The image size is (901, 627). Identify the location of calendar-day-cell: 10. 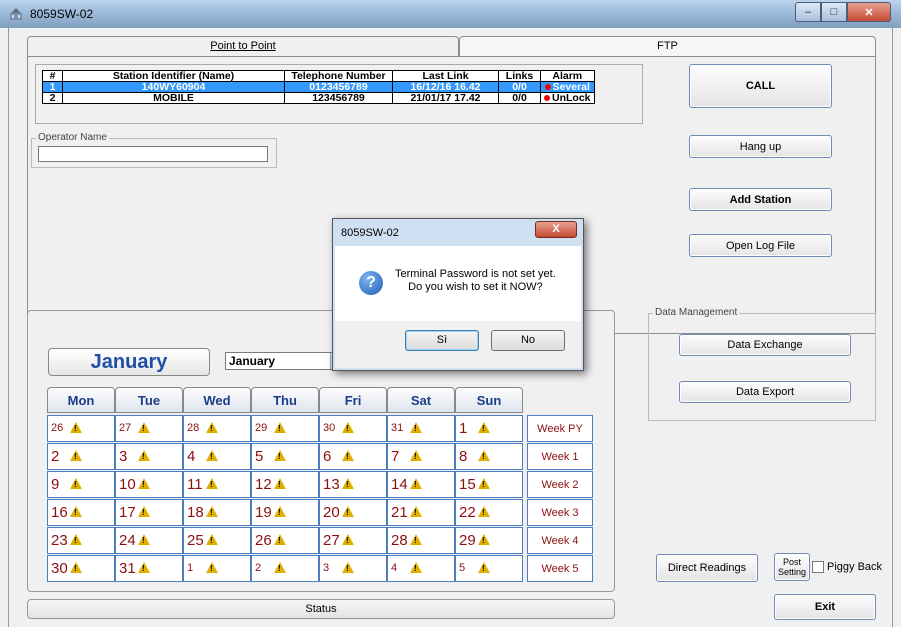
(149, 484).